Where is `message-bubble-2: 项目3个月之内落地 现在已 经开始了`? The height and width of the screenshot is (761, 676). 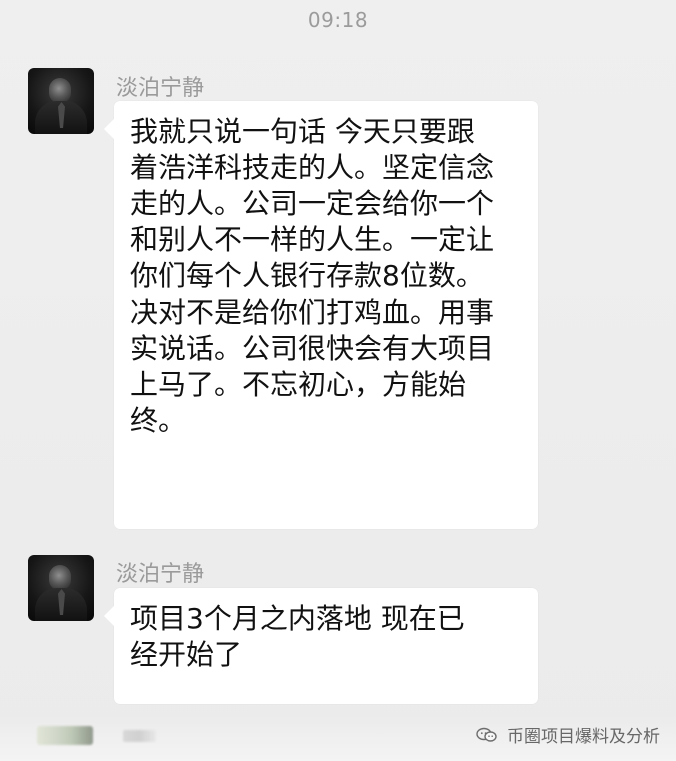 message-bubble-2: 项目3个月之内落地 现在已 经开始了 is located at coordinates (321, 646).